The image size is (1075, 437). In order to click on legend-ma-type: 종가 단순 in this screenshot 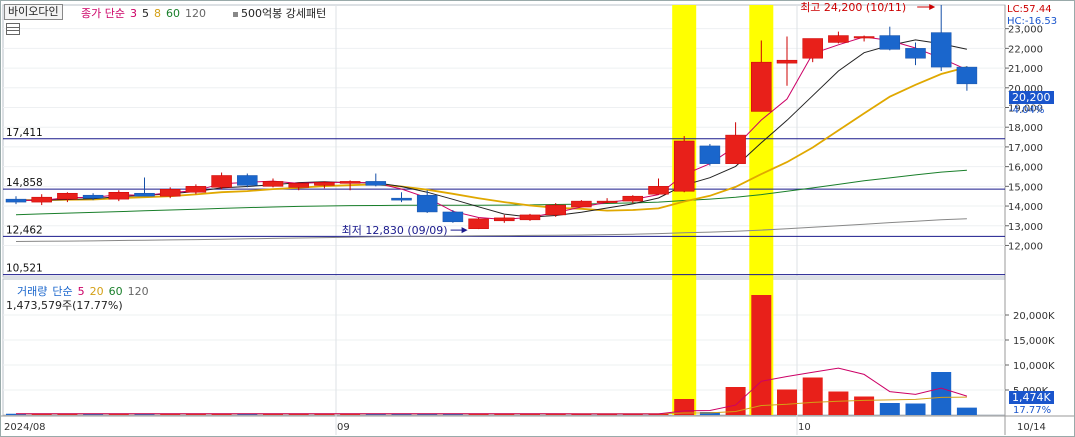, I will do `click(103, 13)`.